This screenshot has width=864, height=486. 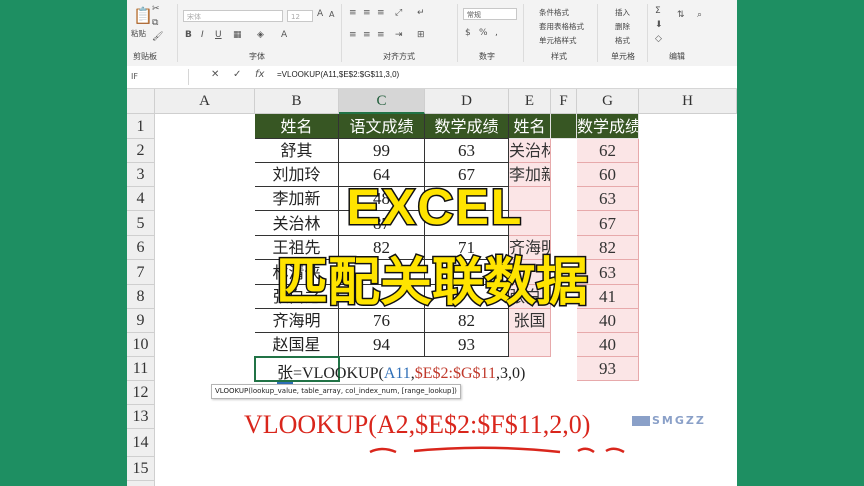 I want to click on formula-input: =VLOOKUP(A11,$E$2:$G$11,3,0), so click(x=338, y=74).